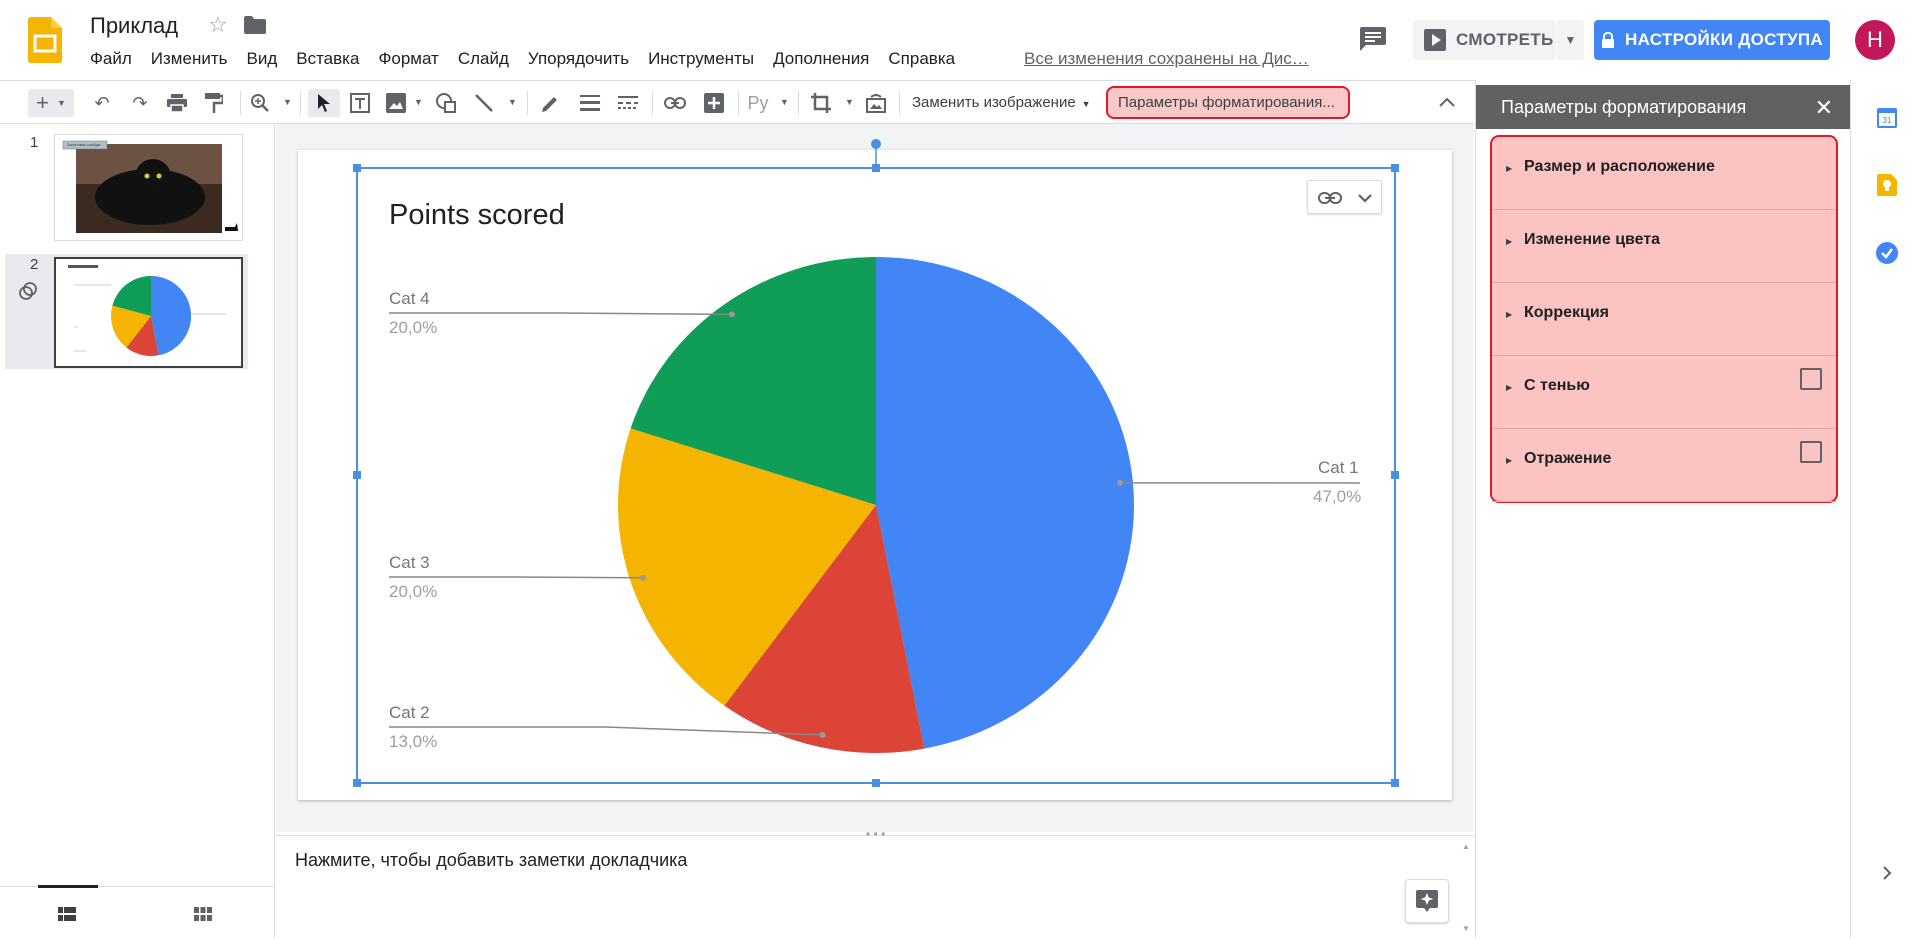 The height and width of the screenshot is (939, 1920). Describe the element at coordinates (1338, 468) in the screenshot. I see `pie-label-cat1: Cat 1` at that location.